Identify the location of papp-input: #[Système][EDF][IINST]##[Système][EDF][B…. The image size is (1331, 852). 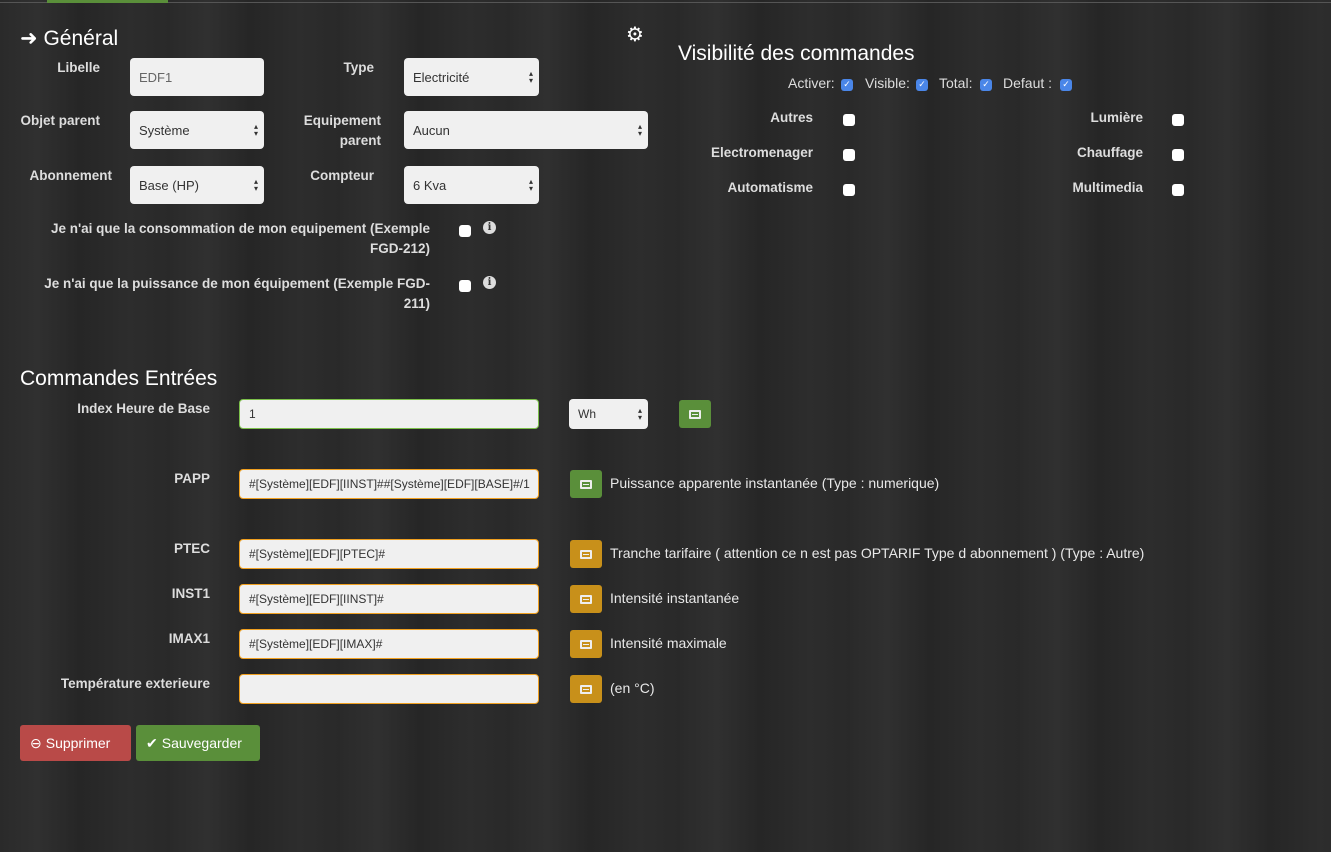
(389, 484).